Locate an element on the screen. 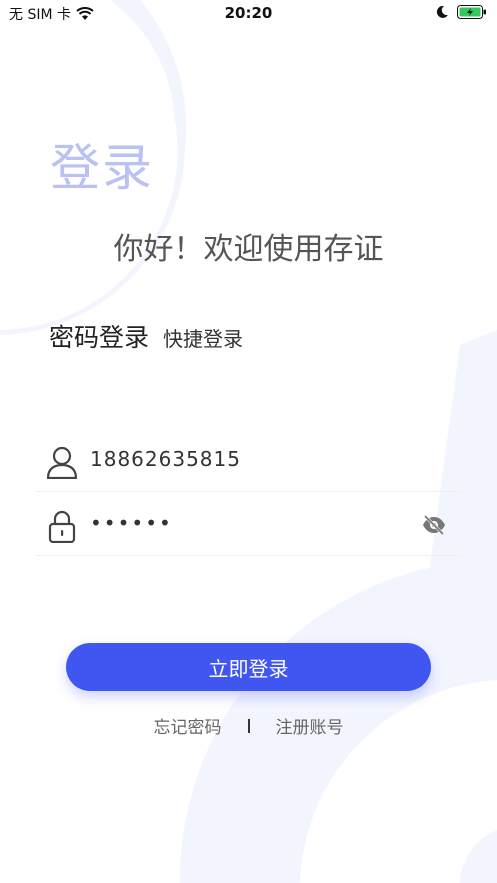 The width and height of the screenshot is (497, 883). login-mode-tabs: 密码登录 快捷登录 is located at coordinates (146, 336).